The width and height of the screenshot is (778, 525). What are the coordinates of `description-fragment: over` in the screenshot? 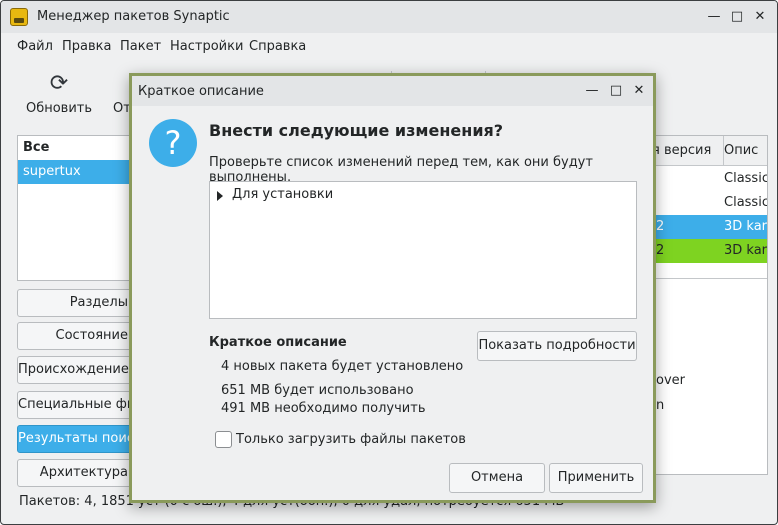 It's located at (670, 380).